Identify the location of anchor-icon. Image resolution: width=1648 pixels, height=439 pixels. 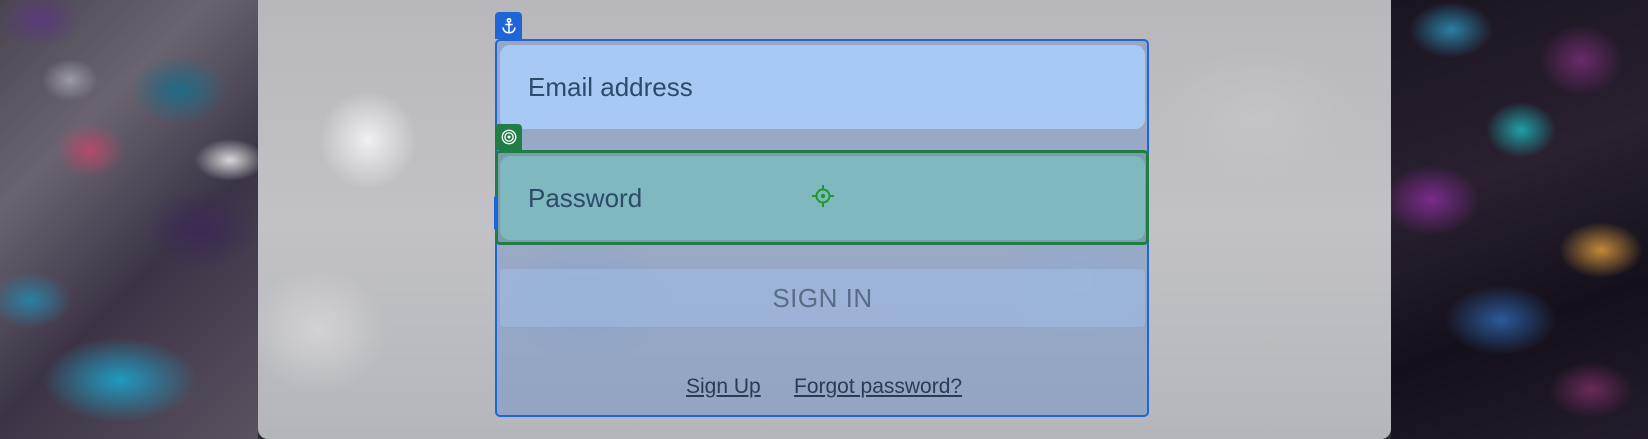
(508, 25).